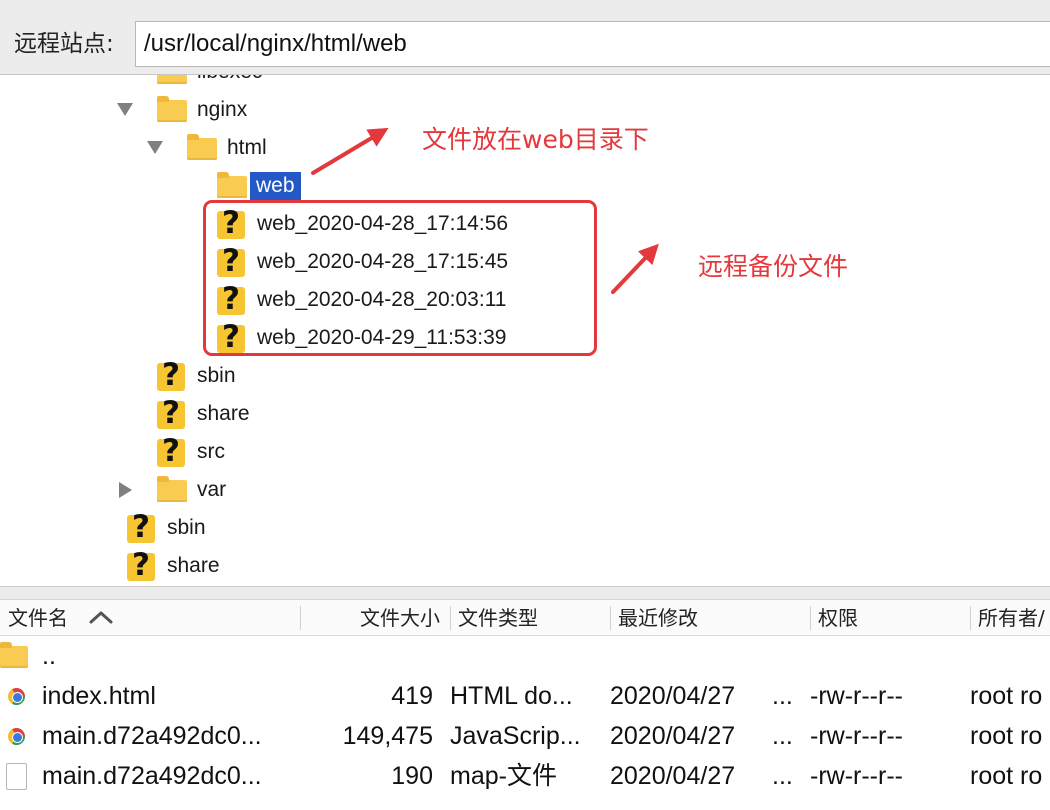 Image resolution: width=1050 pixels, height=810 pixels. Describe the element at coordinates (275, 186) in the screenshot. I see `tree-item-label-selected: web` at that location.